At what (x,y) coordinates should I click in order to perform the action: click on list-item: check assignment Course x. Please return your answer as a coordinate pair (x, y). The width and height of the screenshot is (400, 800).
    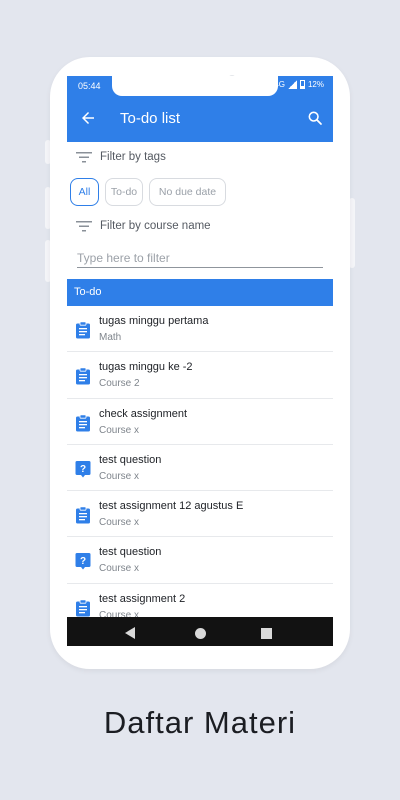
    Looking at the image, I should click on (200, 422).